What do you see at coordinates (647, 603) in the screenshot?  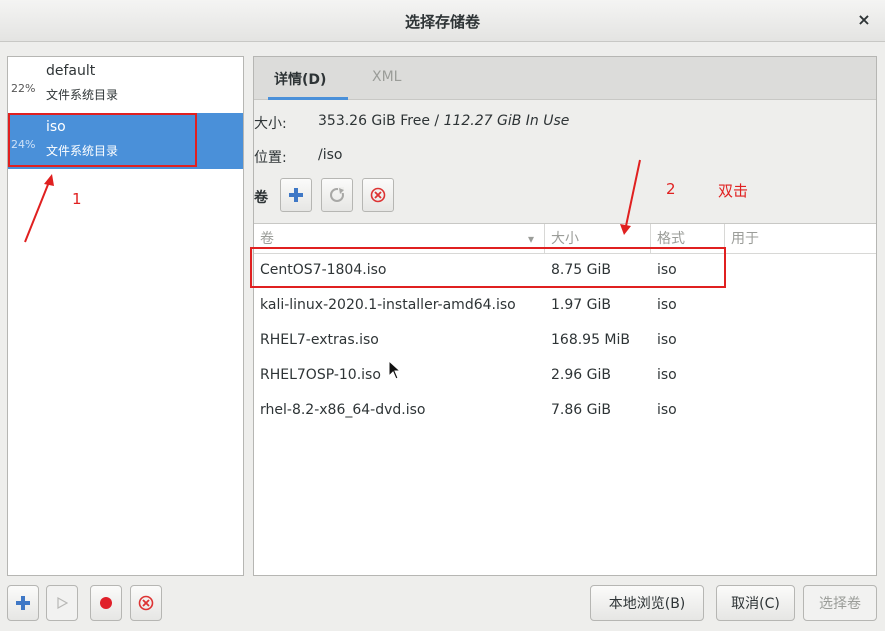 I see `browse-local-button: 本地浏览(B)` at bounding box center [647, 603].